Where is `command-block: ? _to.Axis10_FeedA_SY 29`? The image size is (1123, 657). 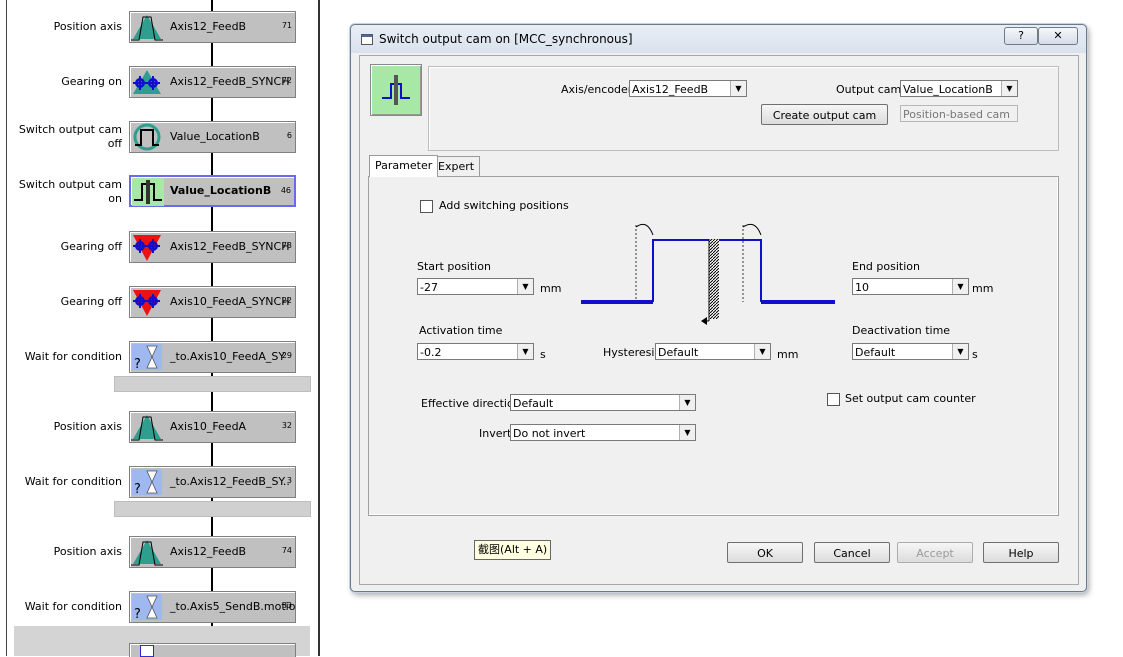 command-block: ? _to.Axis10_FeedA_SY 29 is located at coordinates (212, 357).